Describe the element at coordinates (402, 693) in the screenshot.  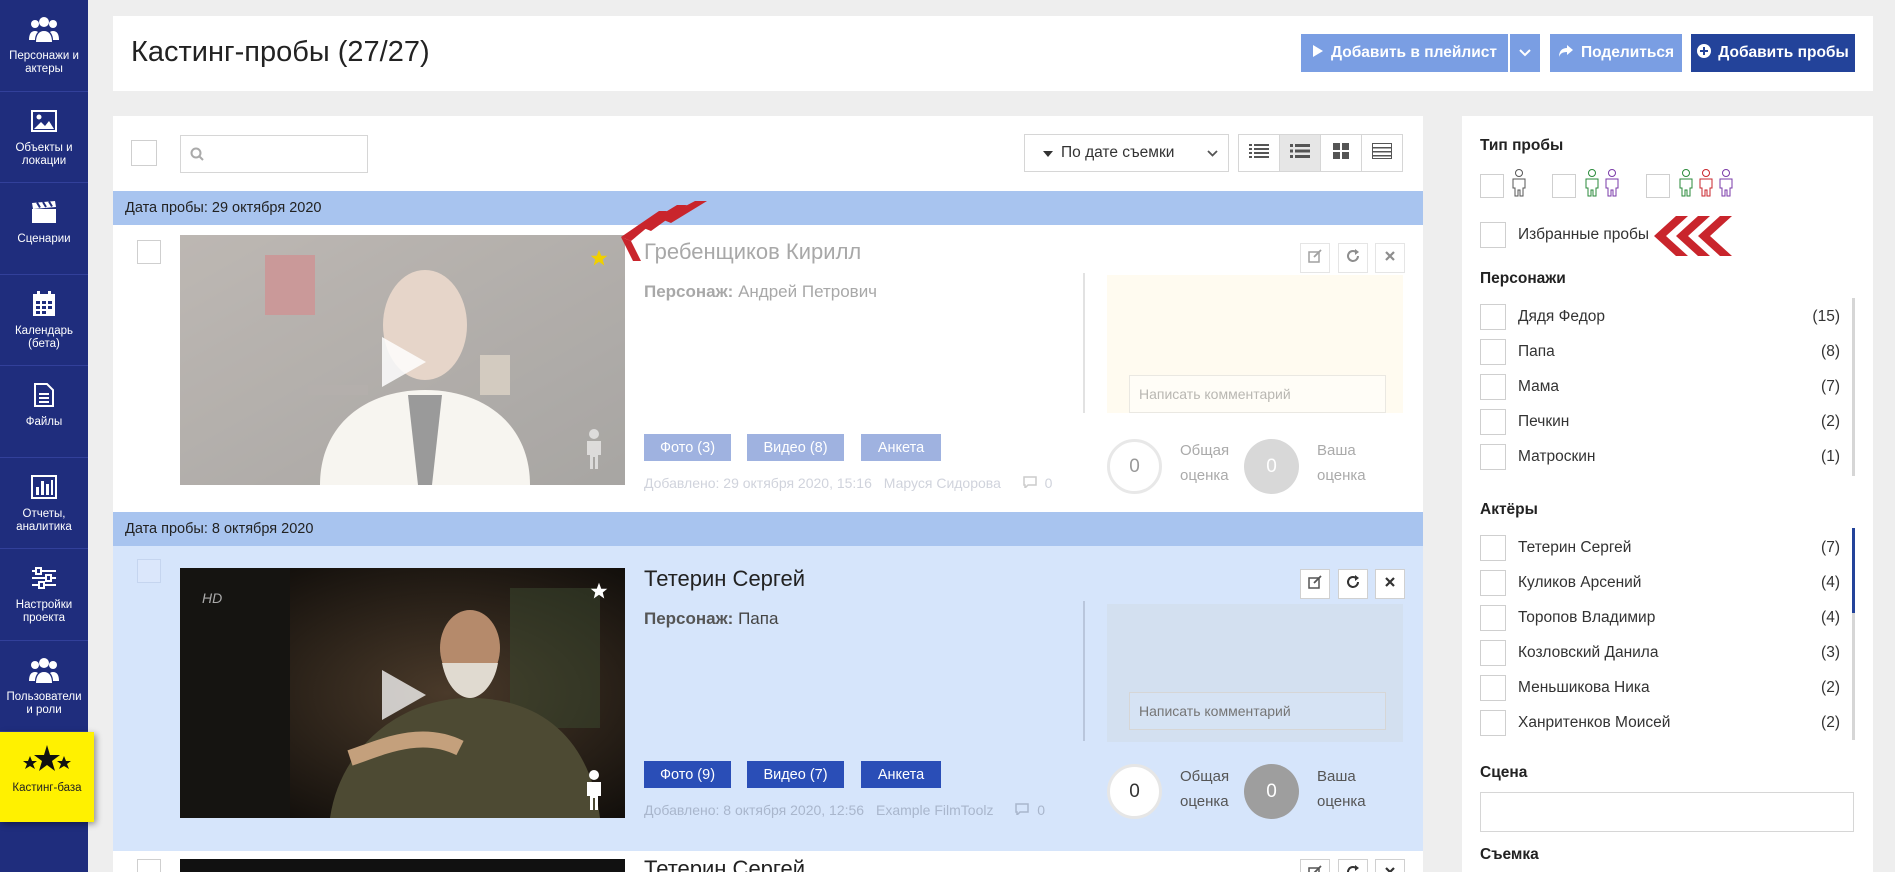
I see `video-thumbnail: HD` at that location.